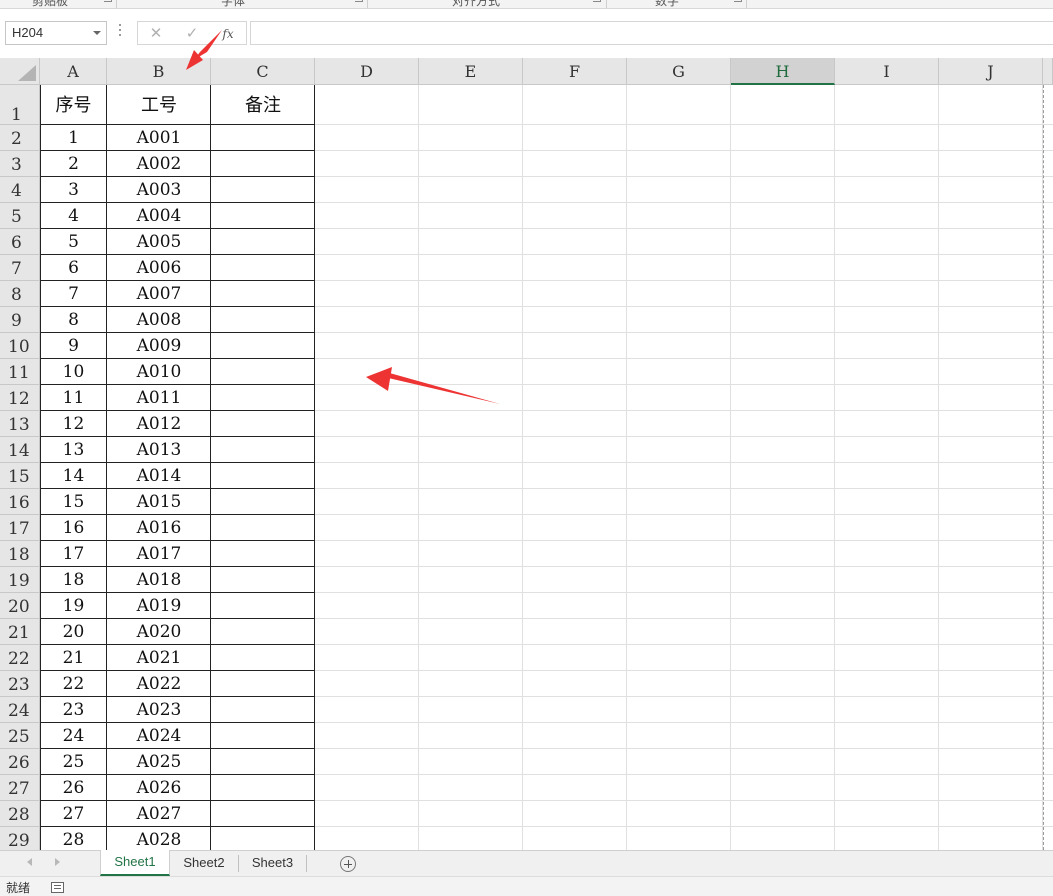  I want to click on column-header-a: A, so click(73, 71).